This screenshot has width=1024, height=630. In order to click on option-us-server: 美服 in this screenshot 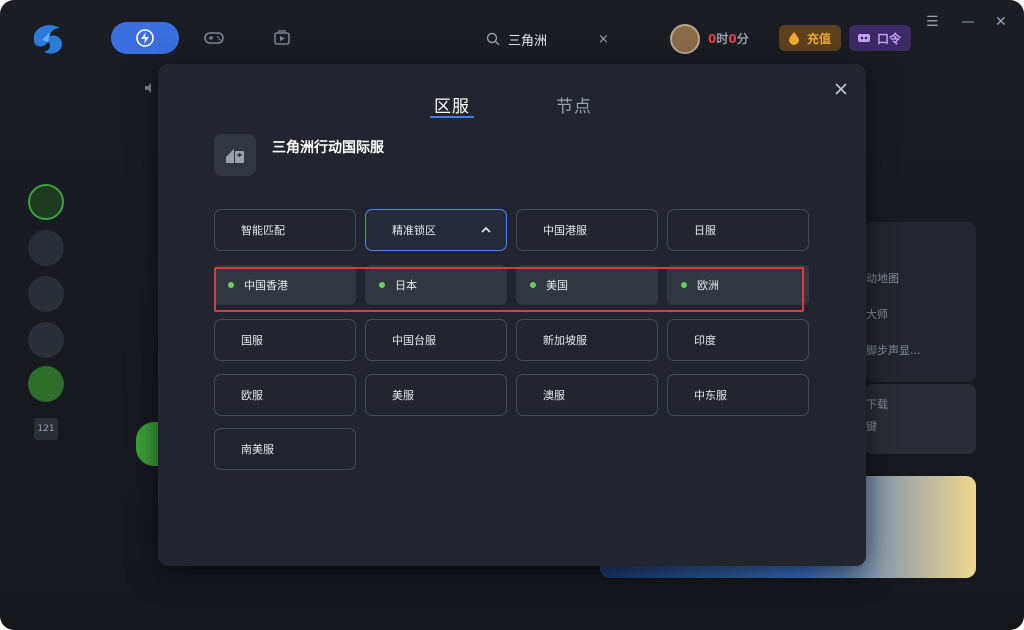, I will do `click(436, 395)`.